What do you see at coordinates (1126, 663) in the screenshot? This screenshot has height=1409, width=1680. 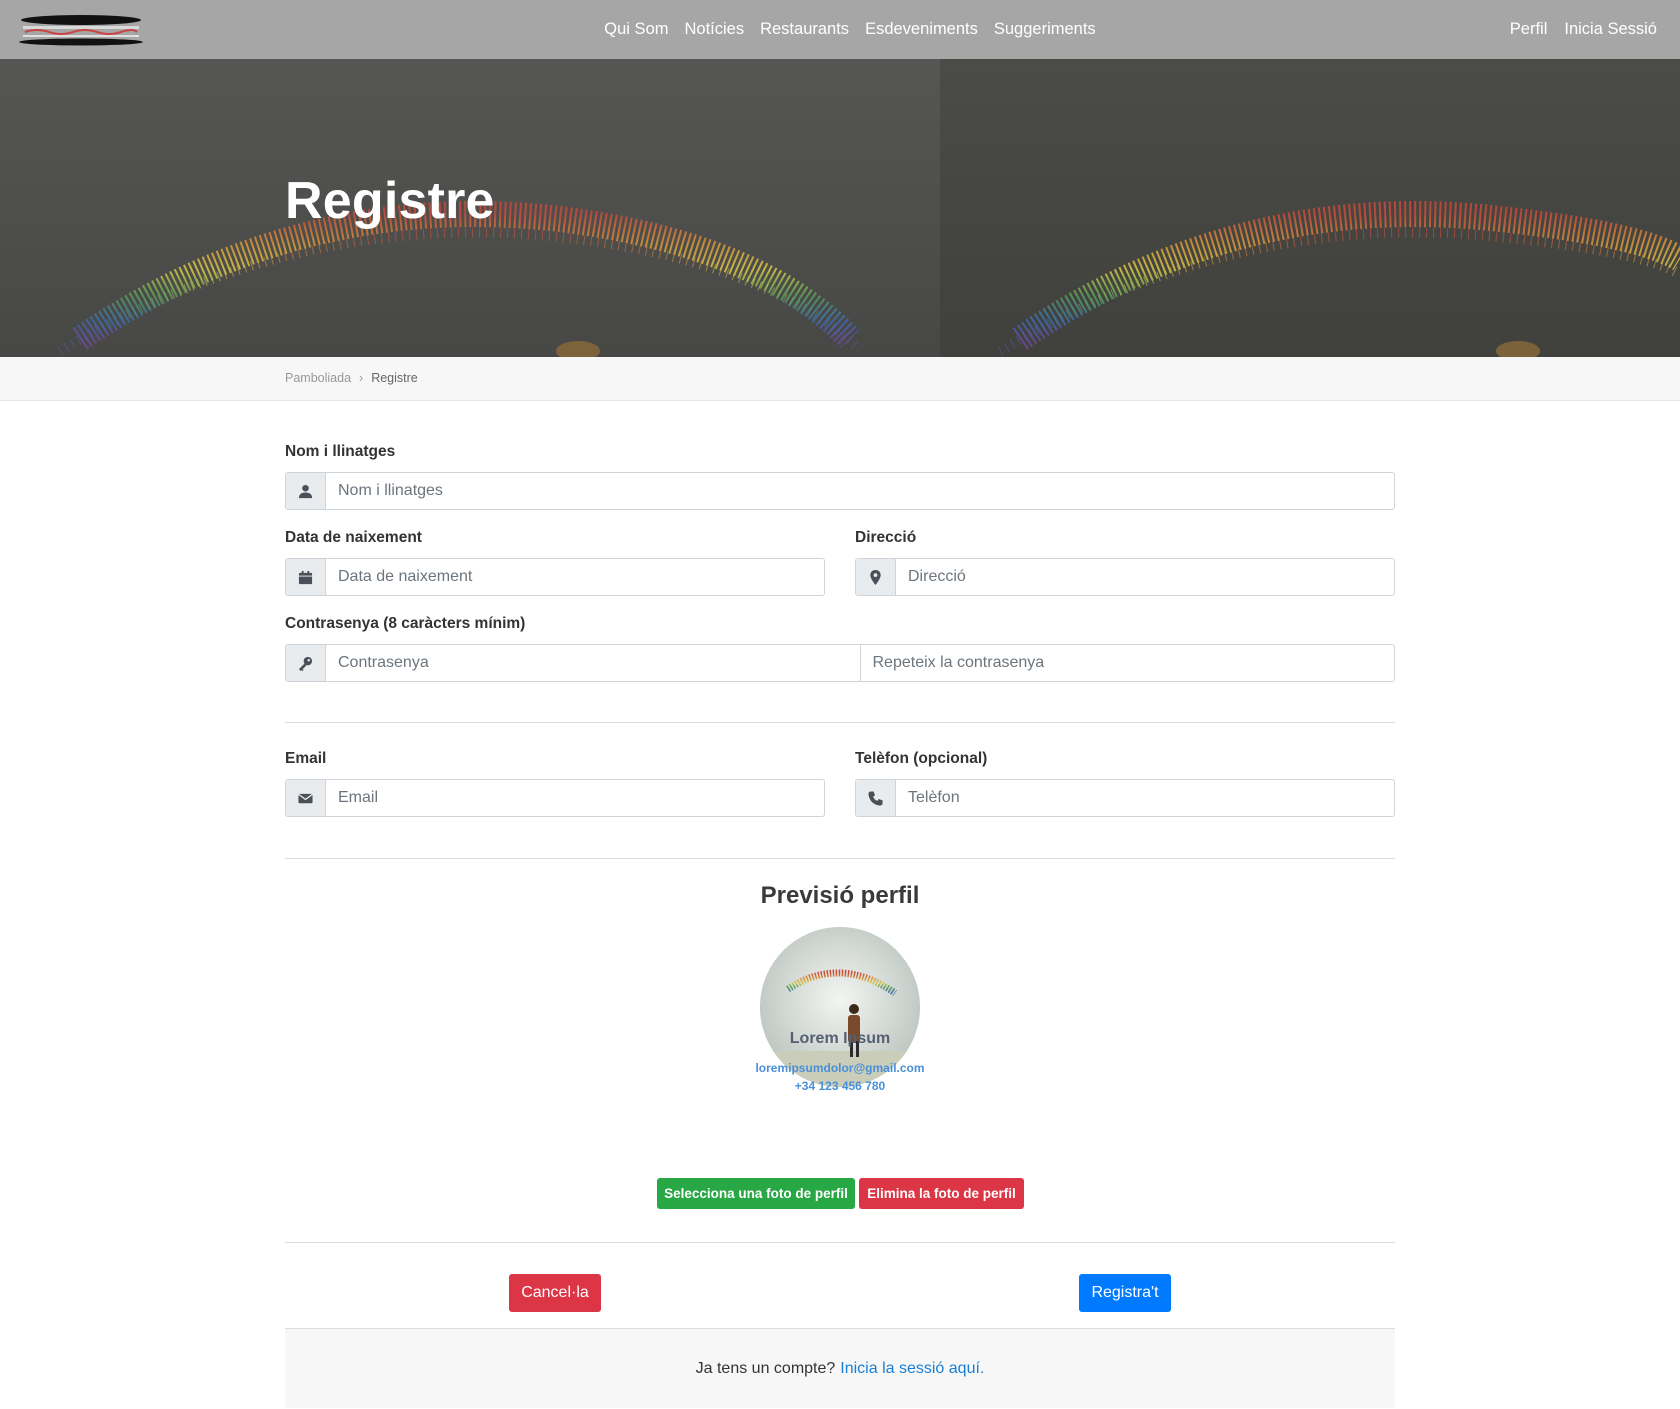 I see `password-repeat-input` at bounding box center [1126, 663].